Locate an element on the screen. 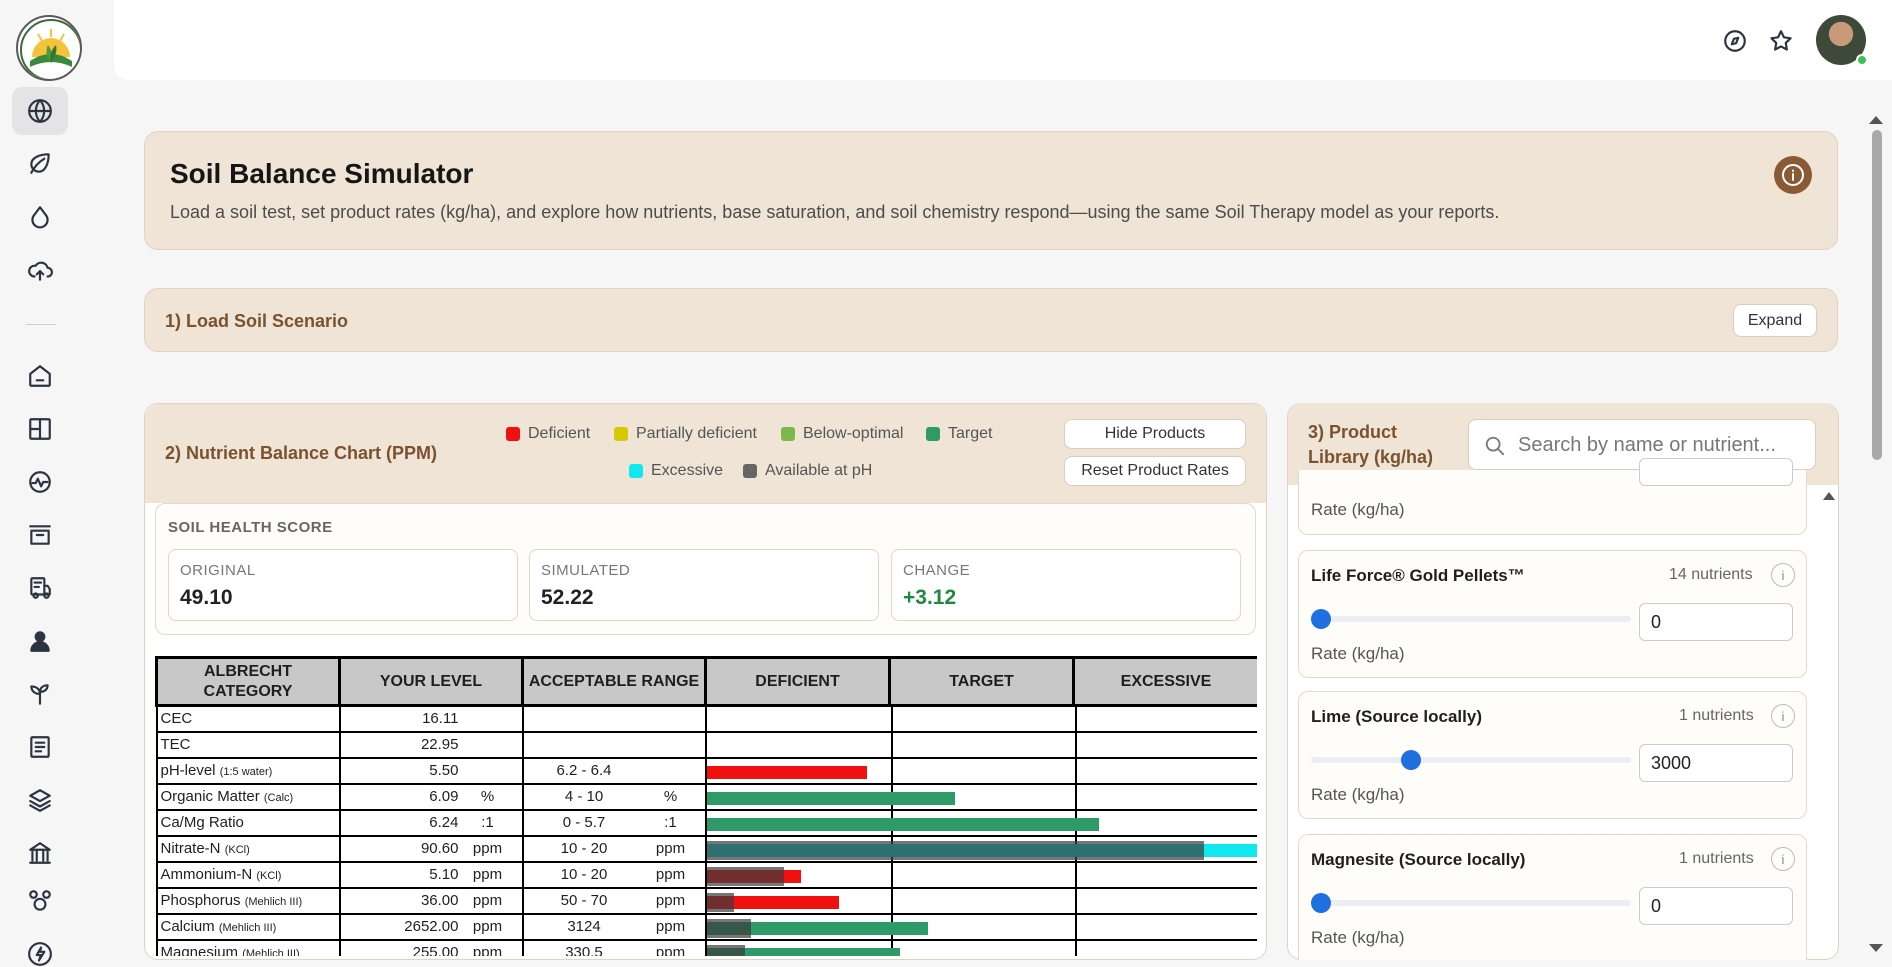 The image size is (1892, 967). layers-icon is located at coordinates (40, 800).